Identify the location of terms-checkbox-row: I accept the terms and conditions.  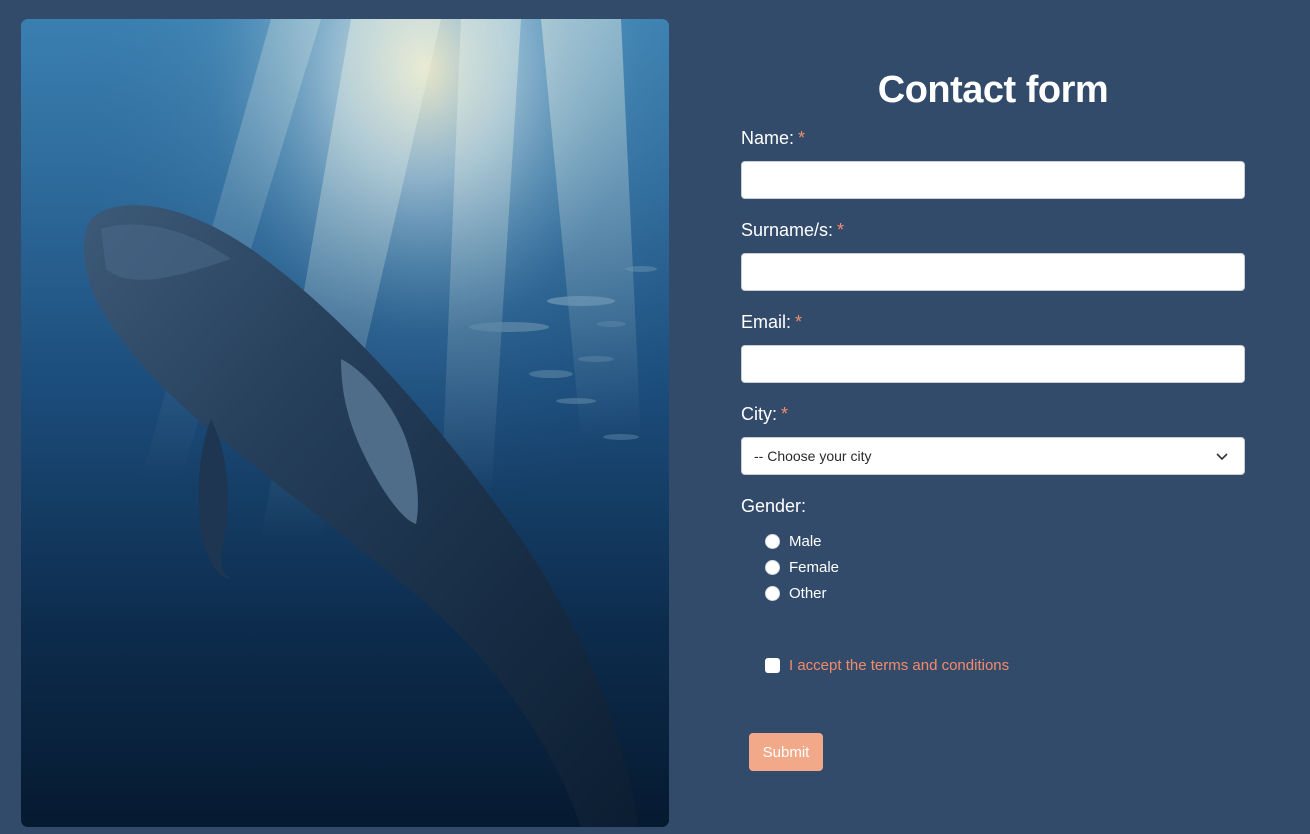
(887, 665).